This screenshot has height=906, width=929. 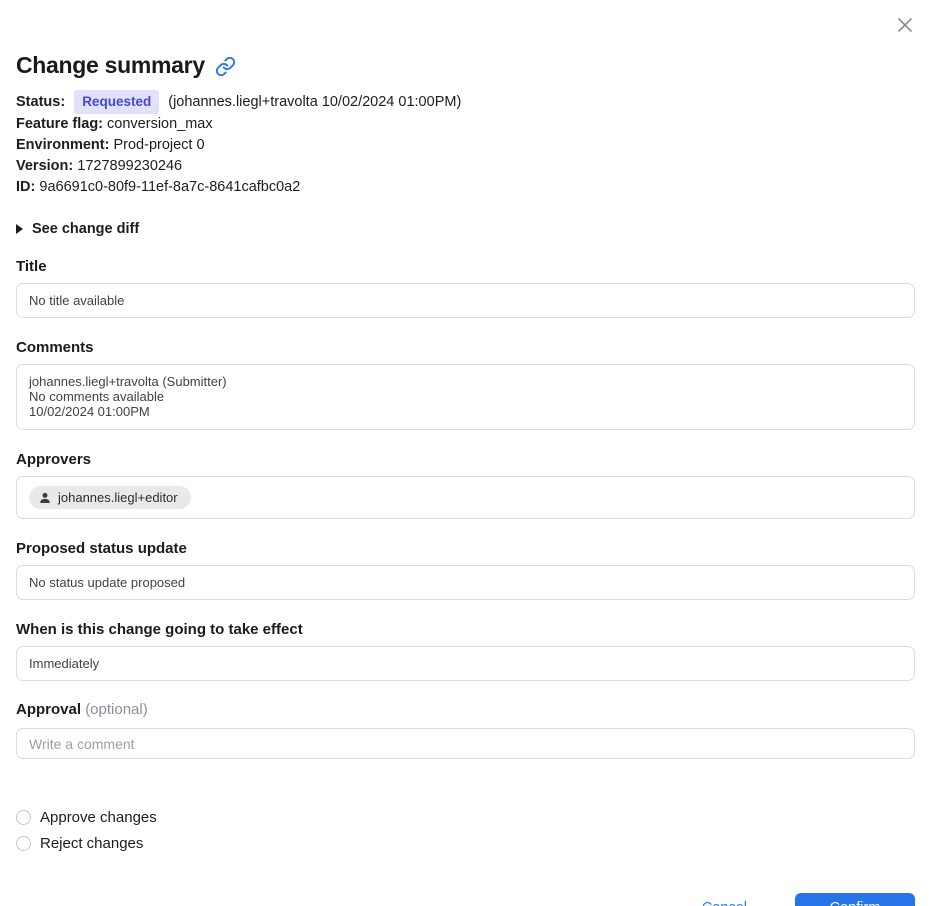 What do you see at coordinates (23, 843) in the screenshot?
I see `reject-changes-radio` at bounding box center [23, 843].